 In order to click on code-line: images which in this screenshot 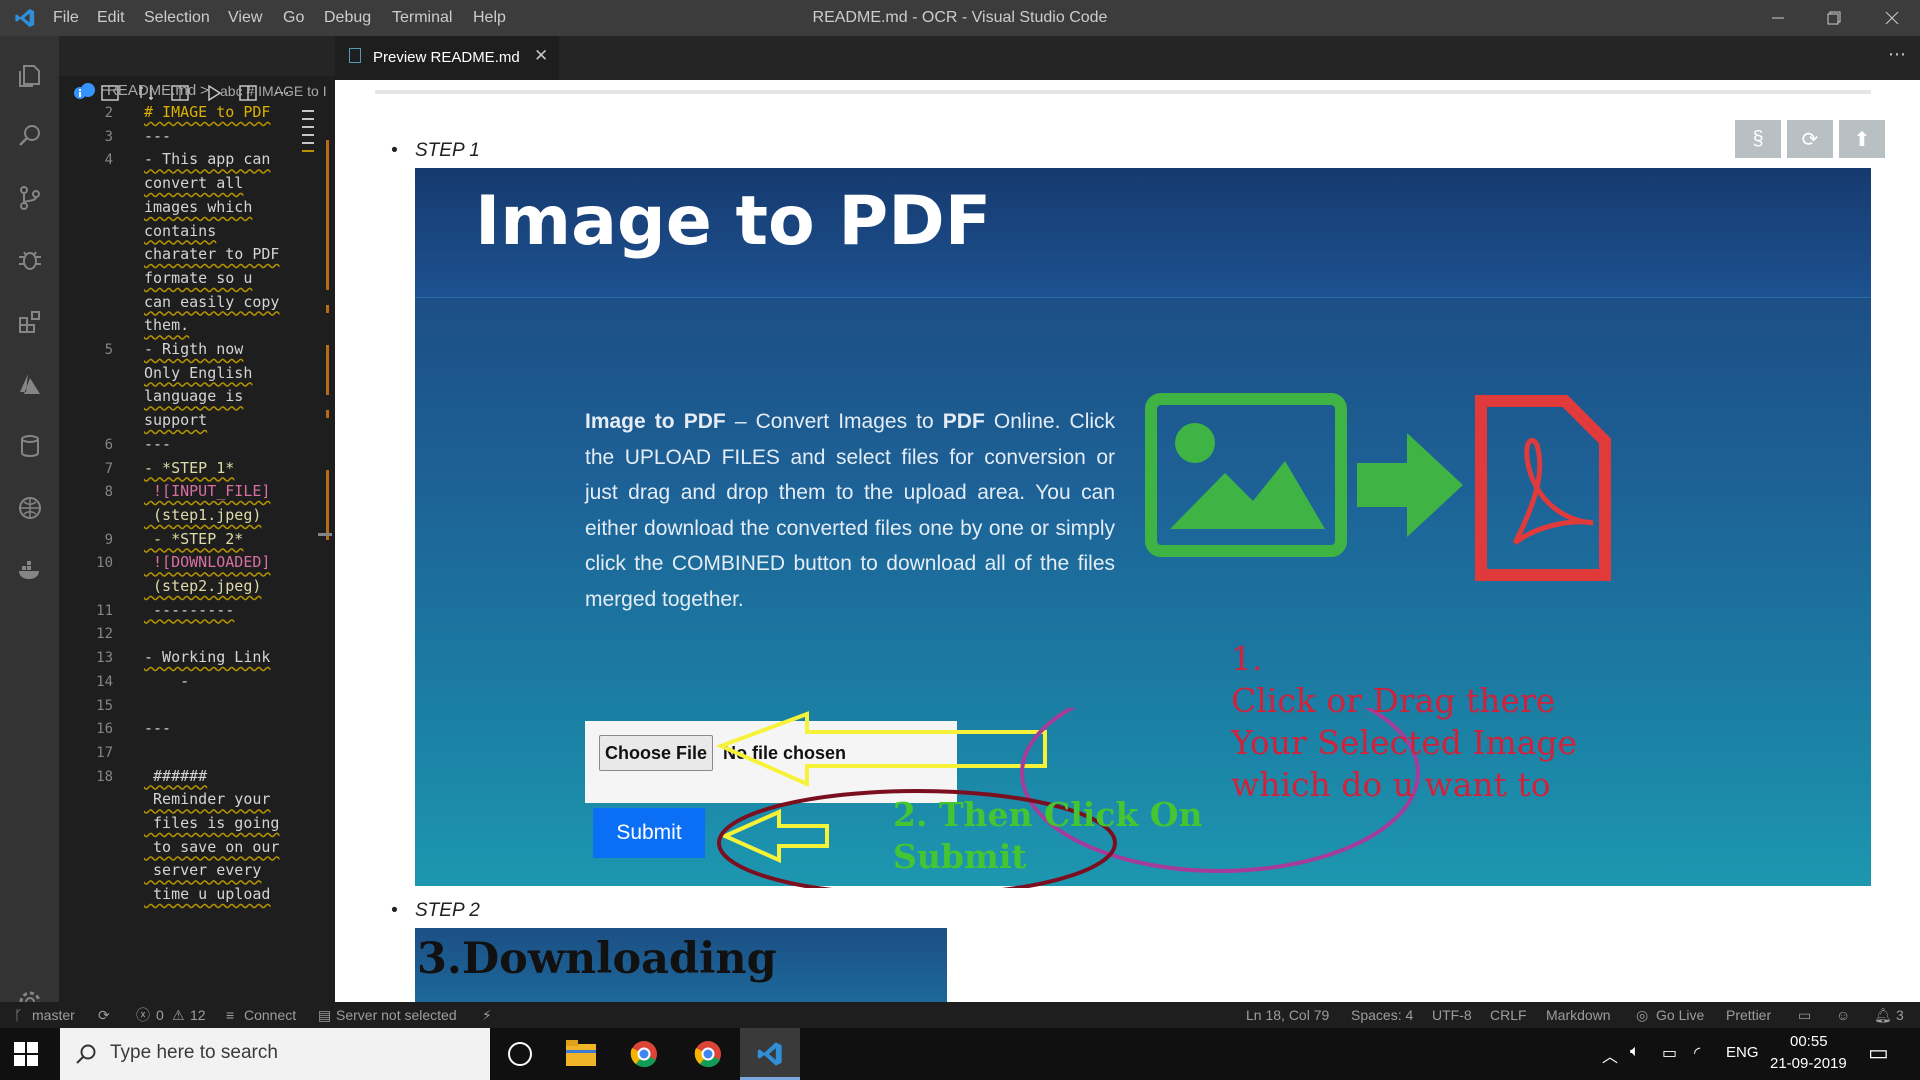, I will do `click(198, 207)`.